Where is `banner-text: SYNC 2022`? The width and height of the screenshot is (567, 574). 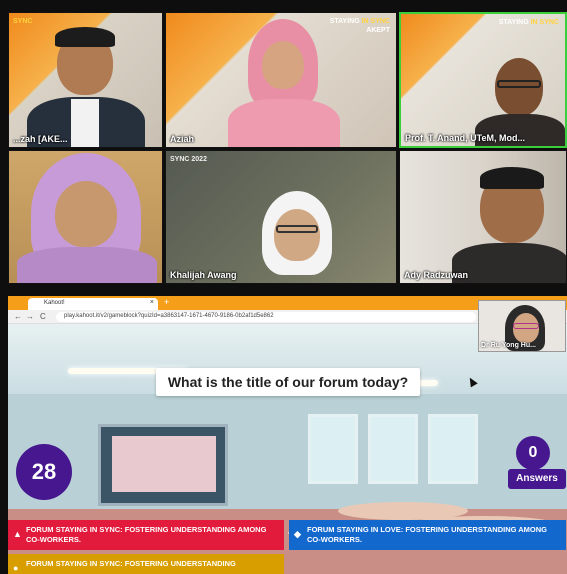 banner-text: SYNC 2022 is located at coordinates (188, 159).